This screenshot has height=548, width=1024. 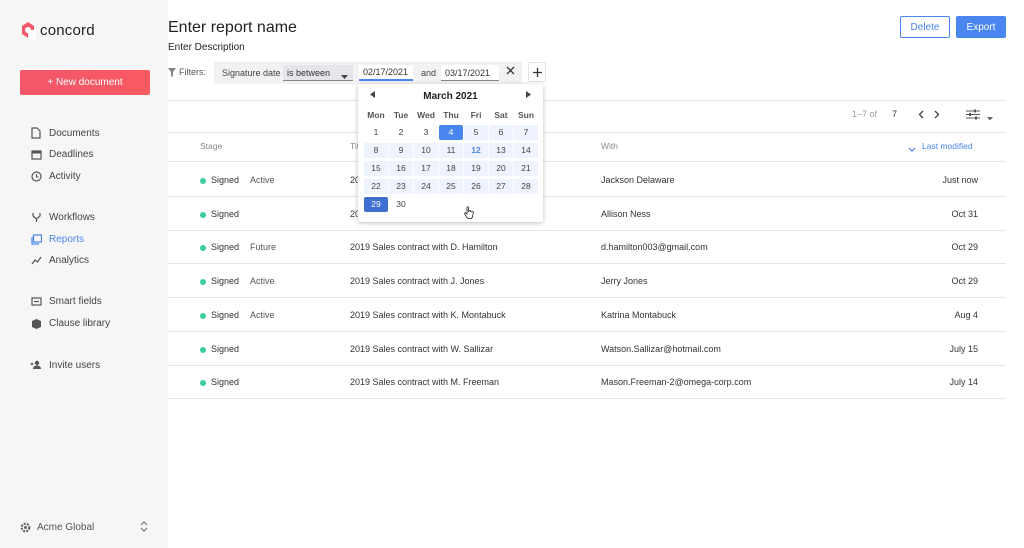 I want to click on row-with: Katrina Montabuck, so click(x=639, y=314).